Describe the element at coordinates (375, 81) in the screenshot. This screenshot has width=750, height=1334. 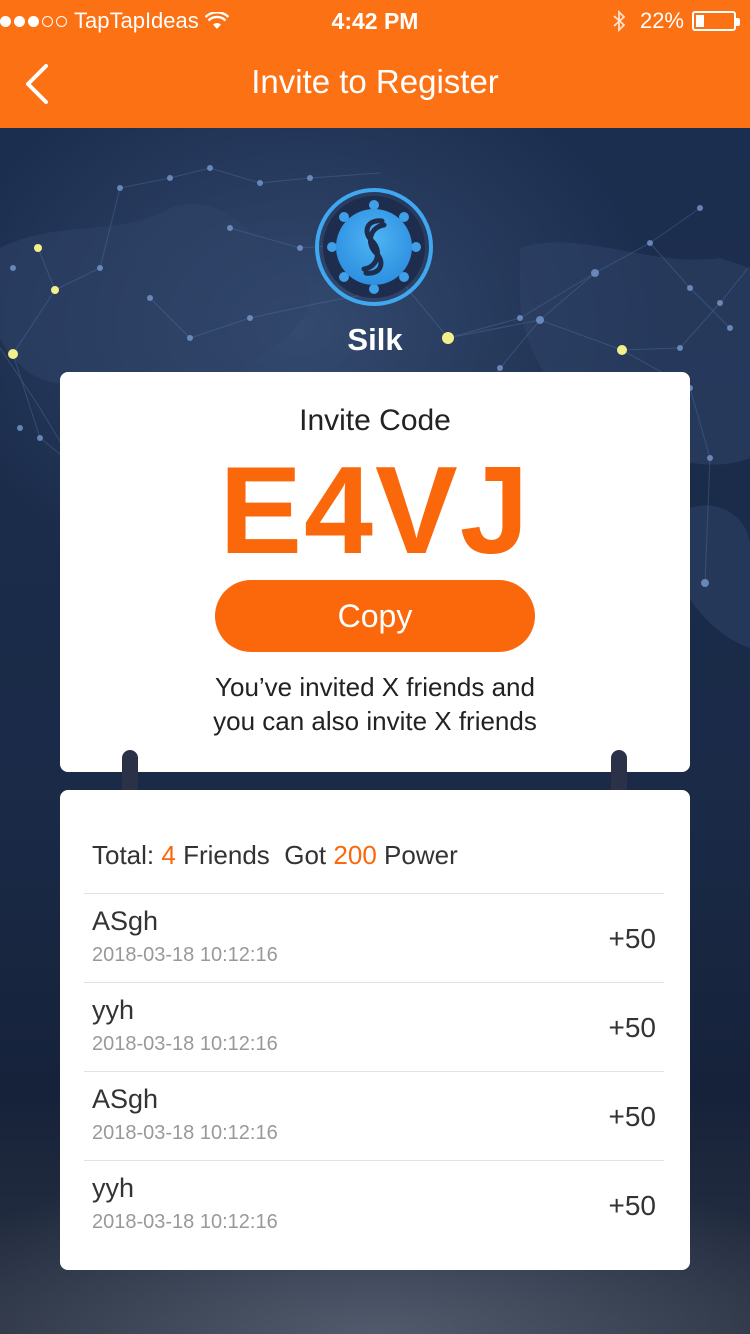
I see `page-title: Invite to Register` at that location.